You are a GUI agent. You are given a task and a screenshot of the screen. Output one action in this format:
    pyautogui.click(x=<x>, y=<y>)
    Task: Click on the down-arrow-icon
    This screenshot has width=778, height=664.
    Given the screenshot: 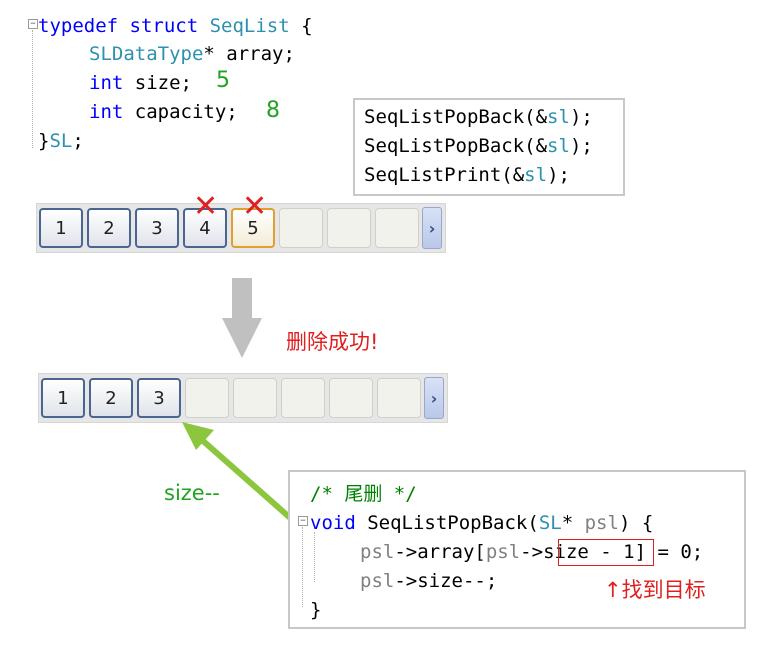 What is the action you would take?
    pyautogui.click(x=242, y=318)
    